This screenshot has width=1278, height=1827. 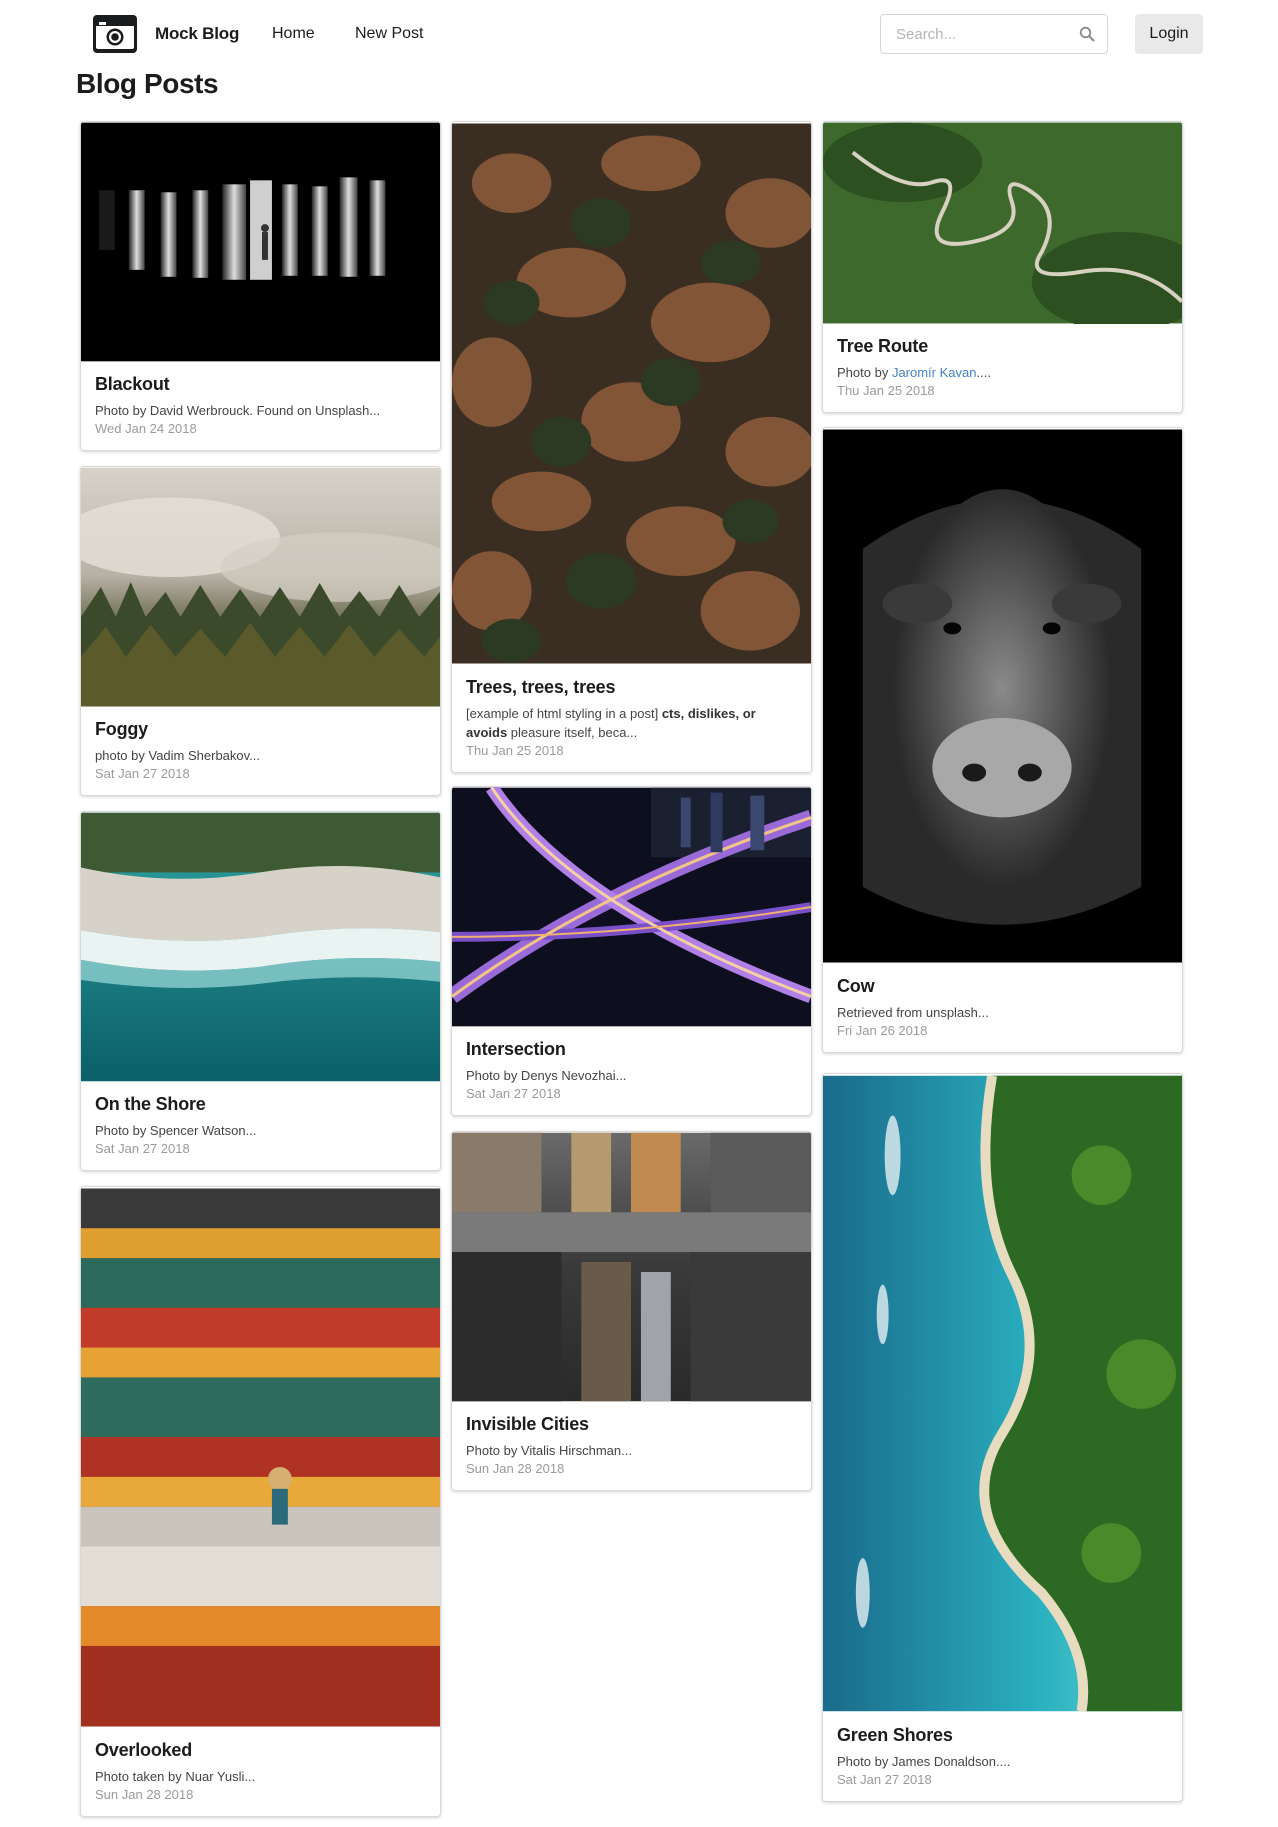 What do you see at coordinates (260, 1104) in the screenshot?
I see `post-title: On the Shore` at bounding box center [260, 1104].